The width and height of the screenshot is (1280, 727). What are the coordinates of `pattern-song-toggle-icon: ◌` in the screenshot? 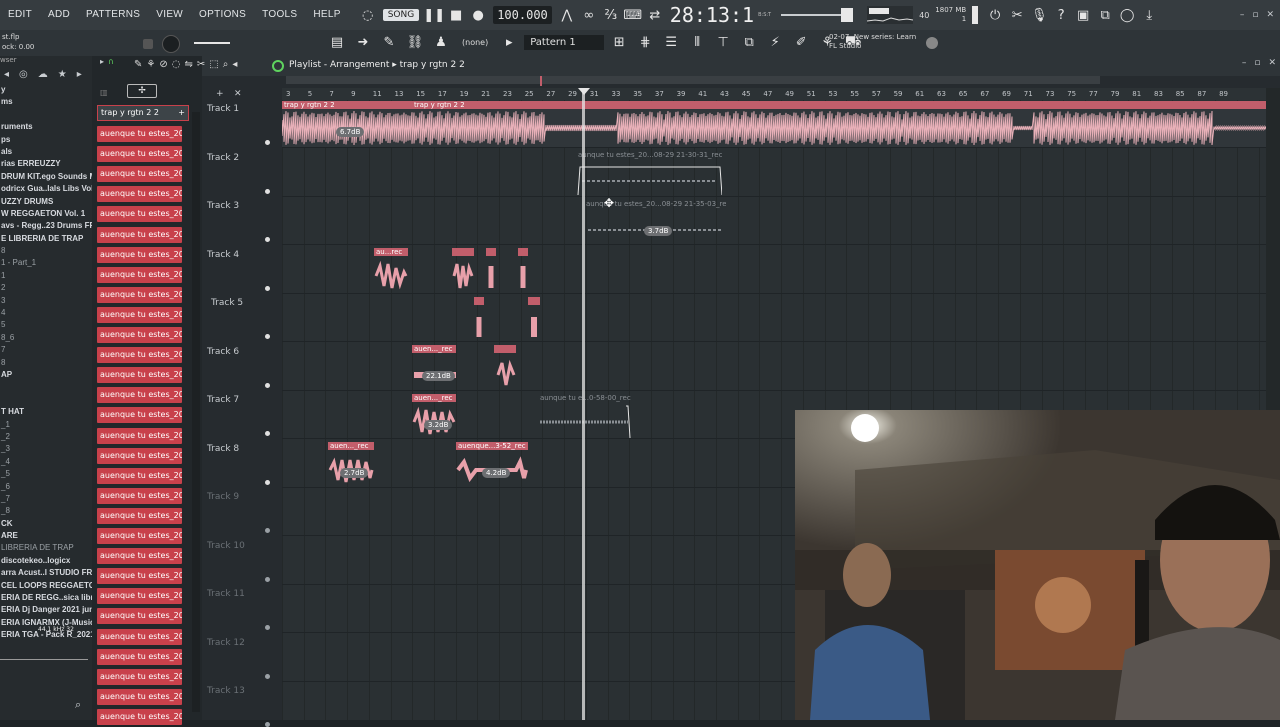 It's located at (368, 15).